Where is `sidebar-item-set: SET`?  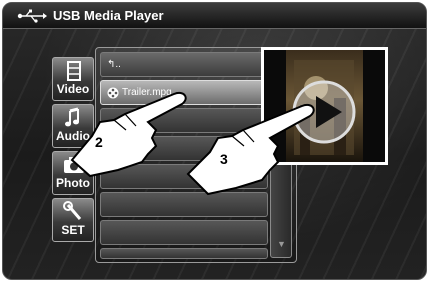
sidebar-item-set: SET is located at coordinates (73, 220).